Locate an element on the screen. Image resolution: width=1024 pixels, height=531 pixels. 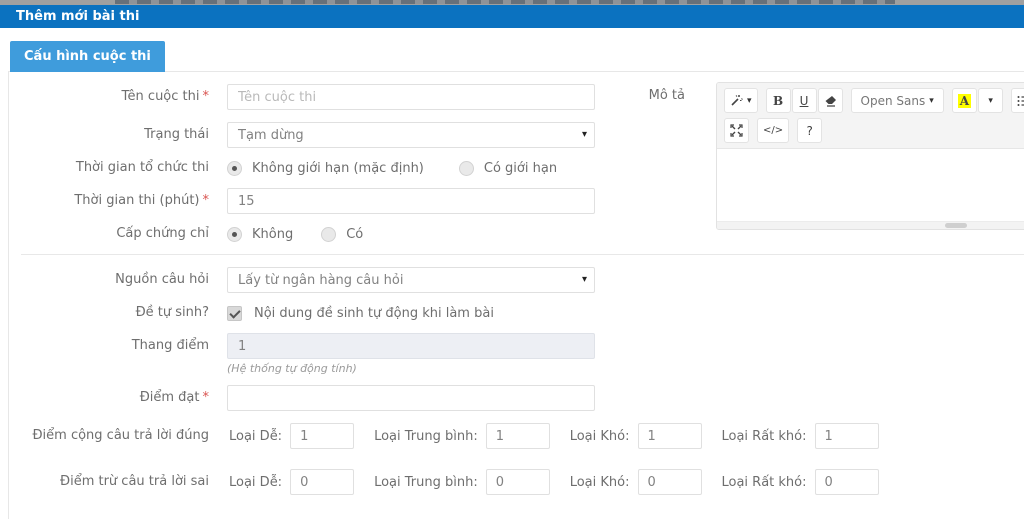
plus-points-label: Điểm cộng câu trả lời đúng is located at coordinates (120, 435).